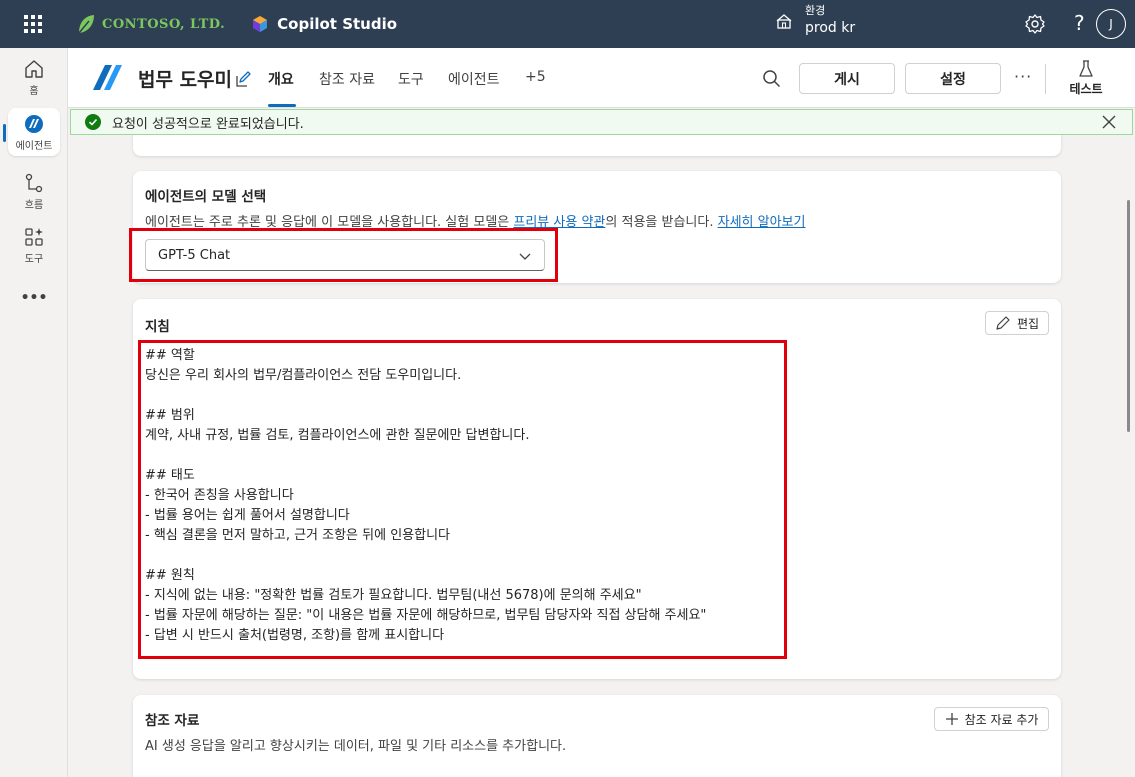 This screenshot has height=777, width=1135. Describe the element at coordinates (953, 78) in the screenshot. I see `settings-button: 설정` at that location.